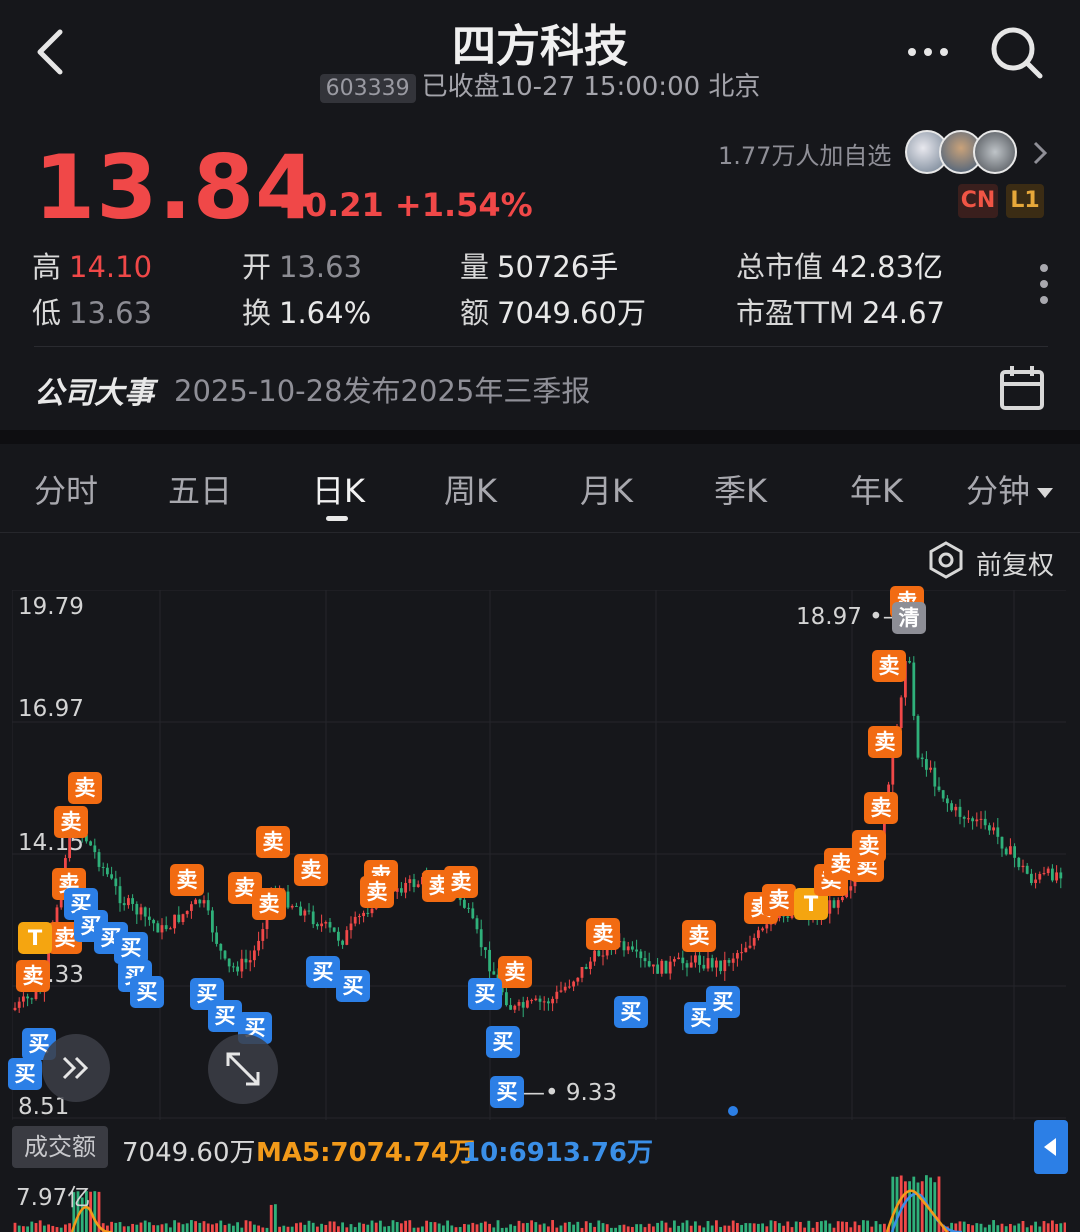 The width and height of the screenshot is (1080, 1232). I want to click on fast-forward-button, so click(76, 1068).